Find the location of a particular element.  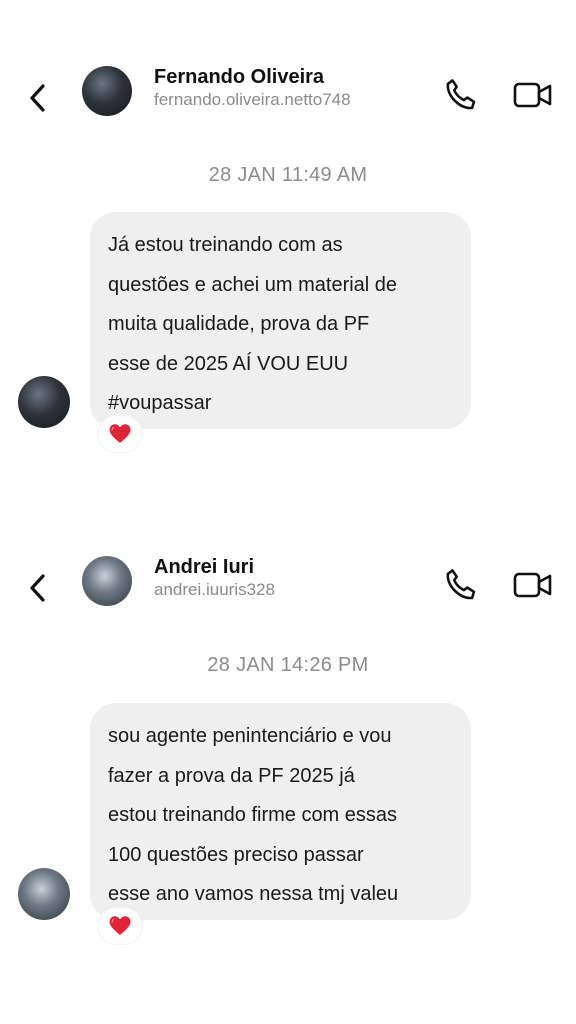

message-line: 100 questões preciso passar is located at coordinates (236, 854).